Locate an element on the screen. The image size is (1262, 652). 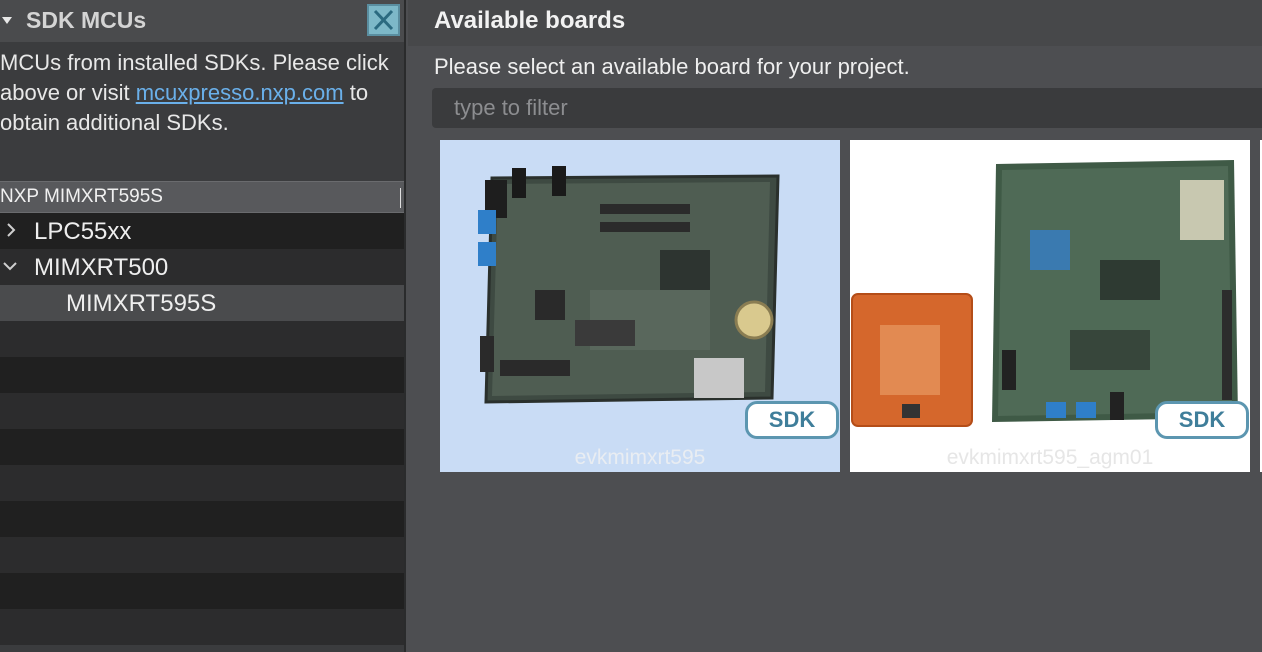
available-boards-header: Available boards is located at coordinates (835, 23).